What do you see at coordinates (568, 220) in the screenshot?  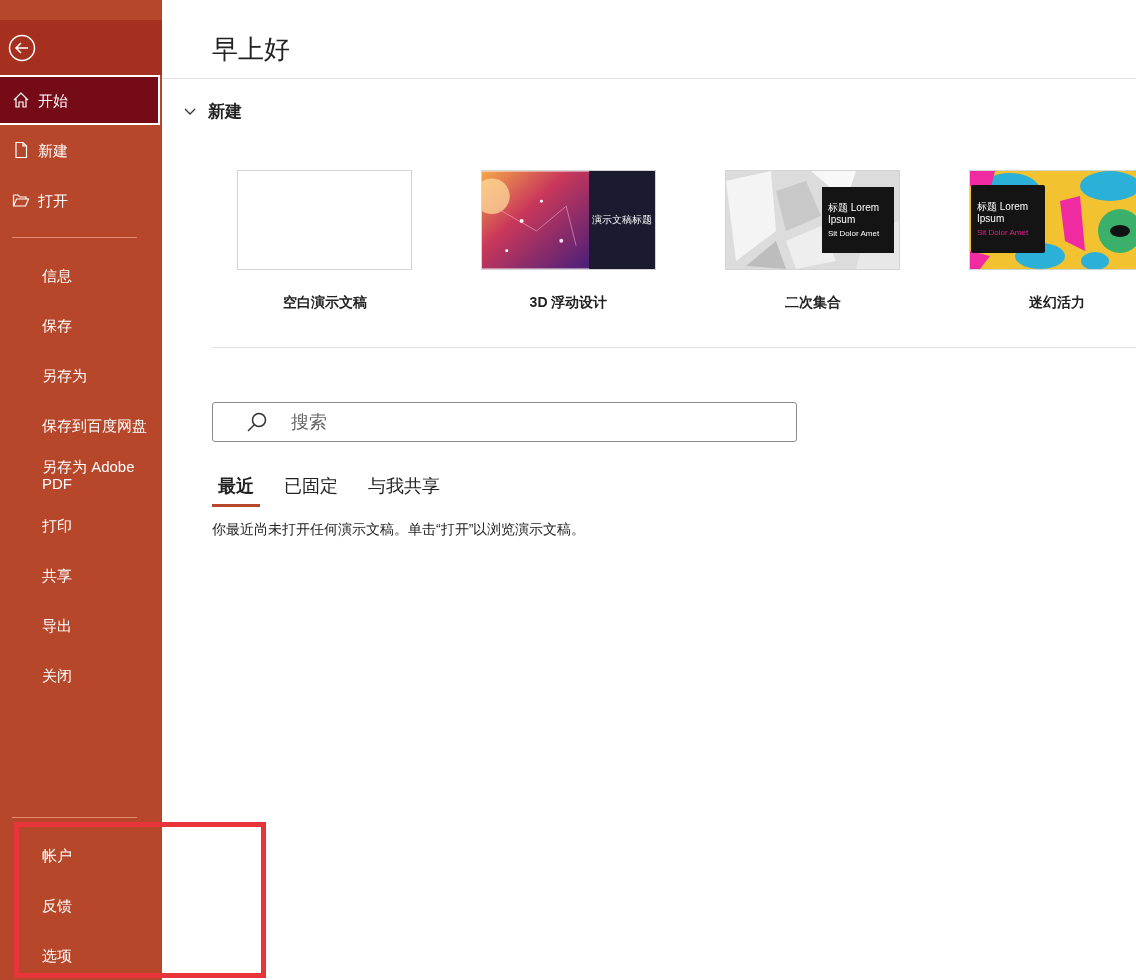 I see `template-thumbnail: 演示文稿标题` at bounding box center [568, 220].